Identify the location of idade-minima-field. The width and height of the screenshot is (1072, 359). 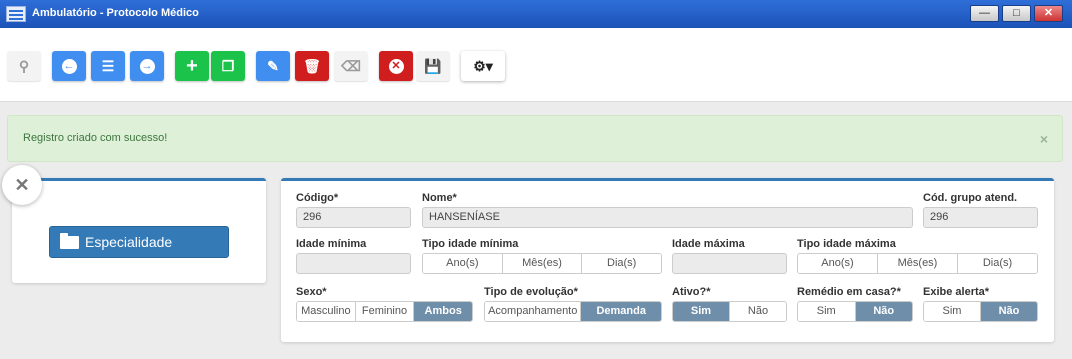
(353, 263).